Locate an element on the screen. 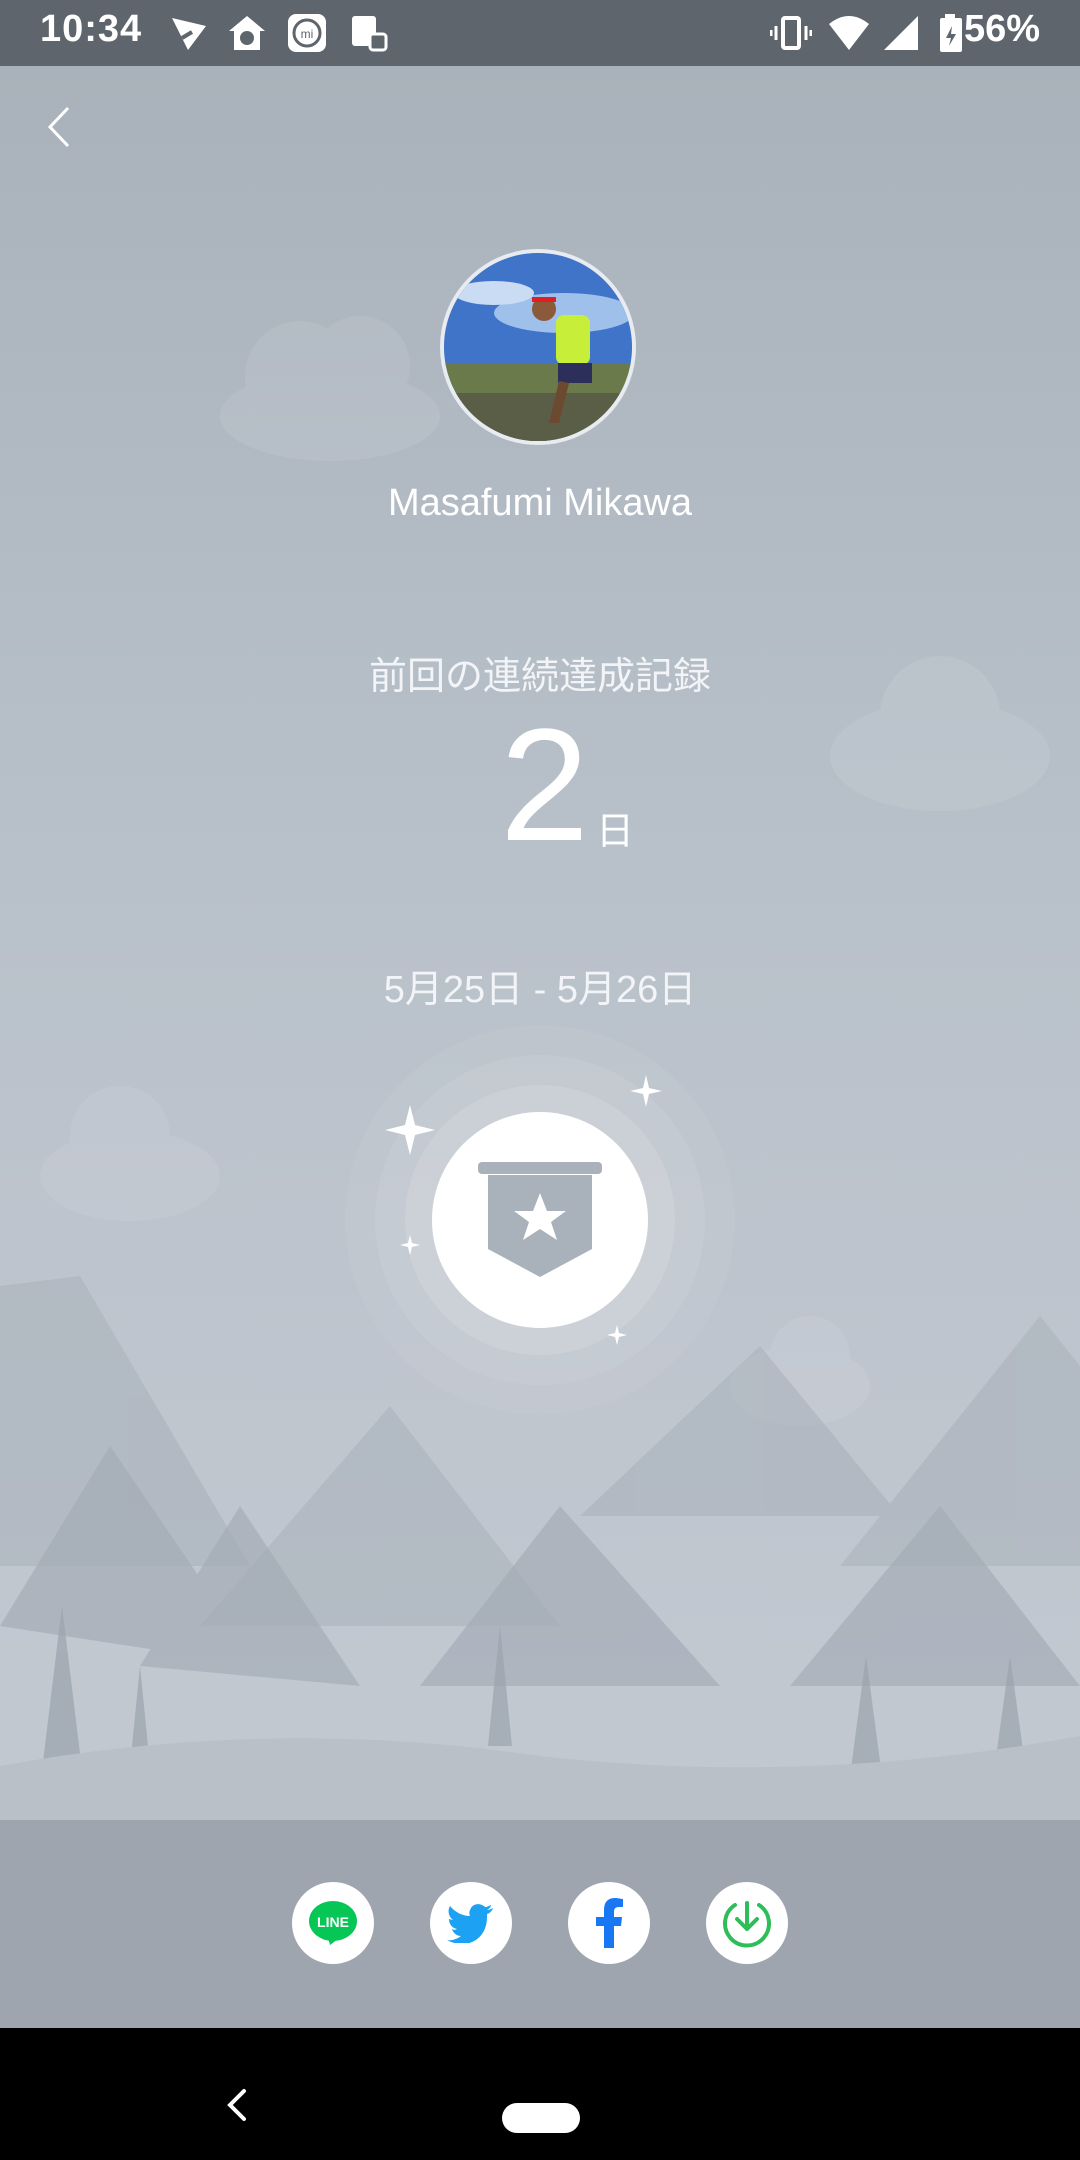 Image resolution: width=1080 pixels, height=2160 pixels. line-icon: LINE is located at coordinates (333, 1923).